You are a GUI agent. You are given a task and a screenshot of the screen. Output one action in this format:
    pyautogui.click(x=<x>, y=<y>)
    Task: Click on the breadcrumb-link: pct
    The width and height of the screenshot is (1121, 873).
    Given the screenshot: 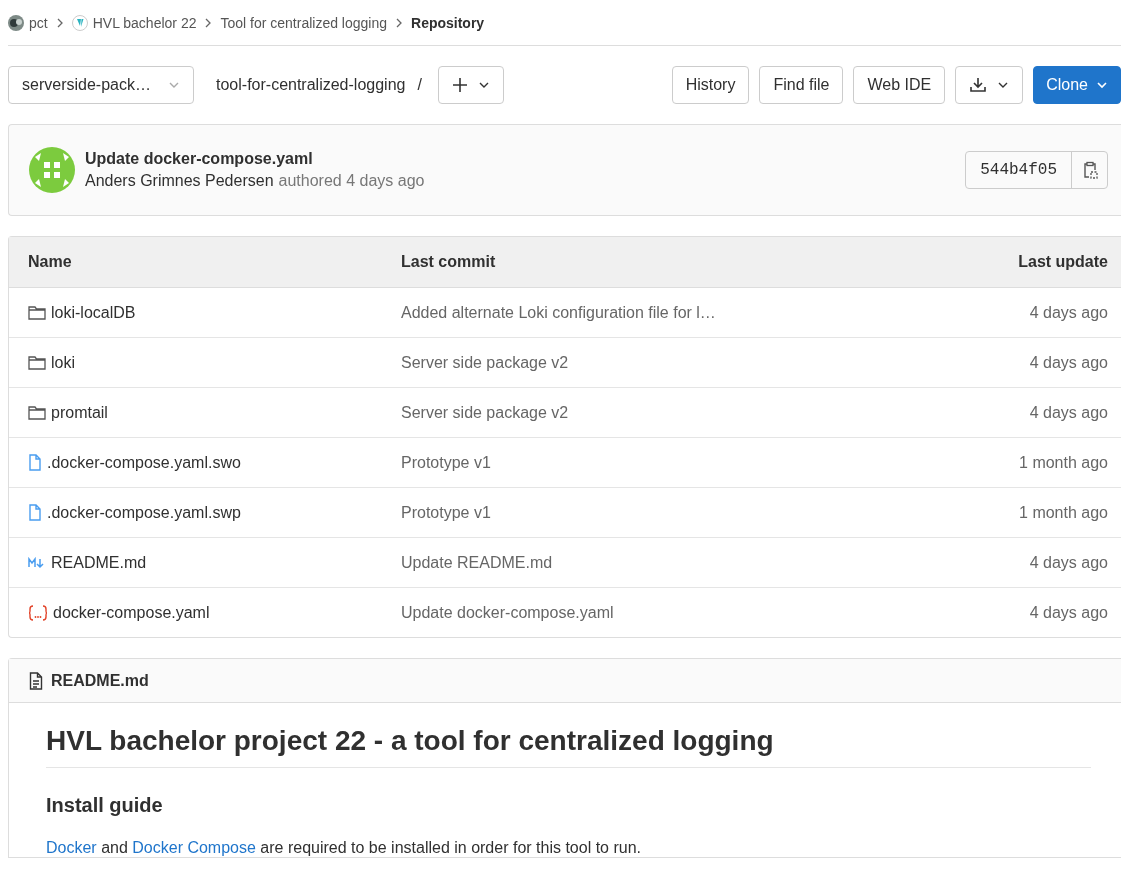 What is the action you would take?
    pyautogui.click(x=38, y=22)
    